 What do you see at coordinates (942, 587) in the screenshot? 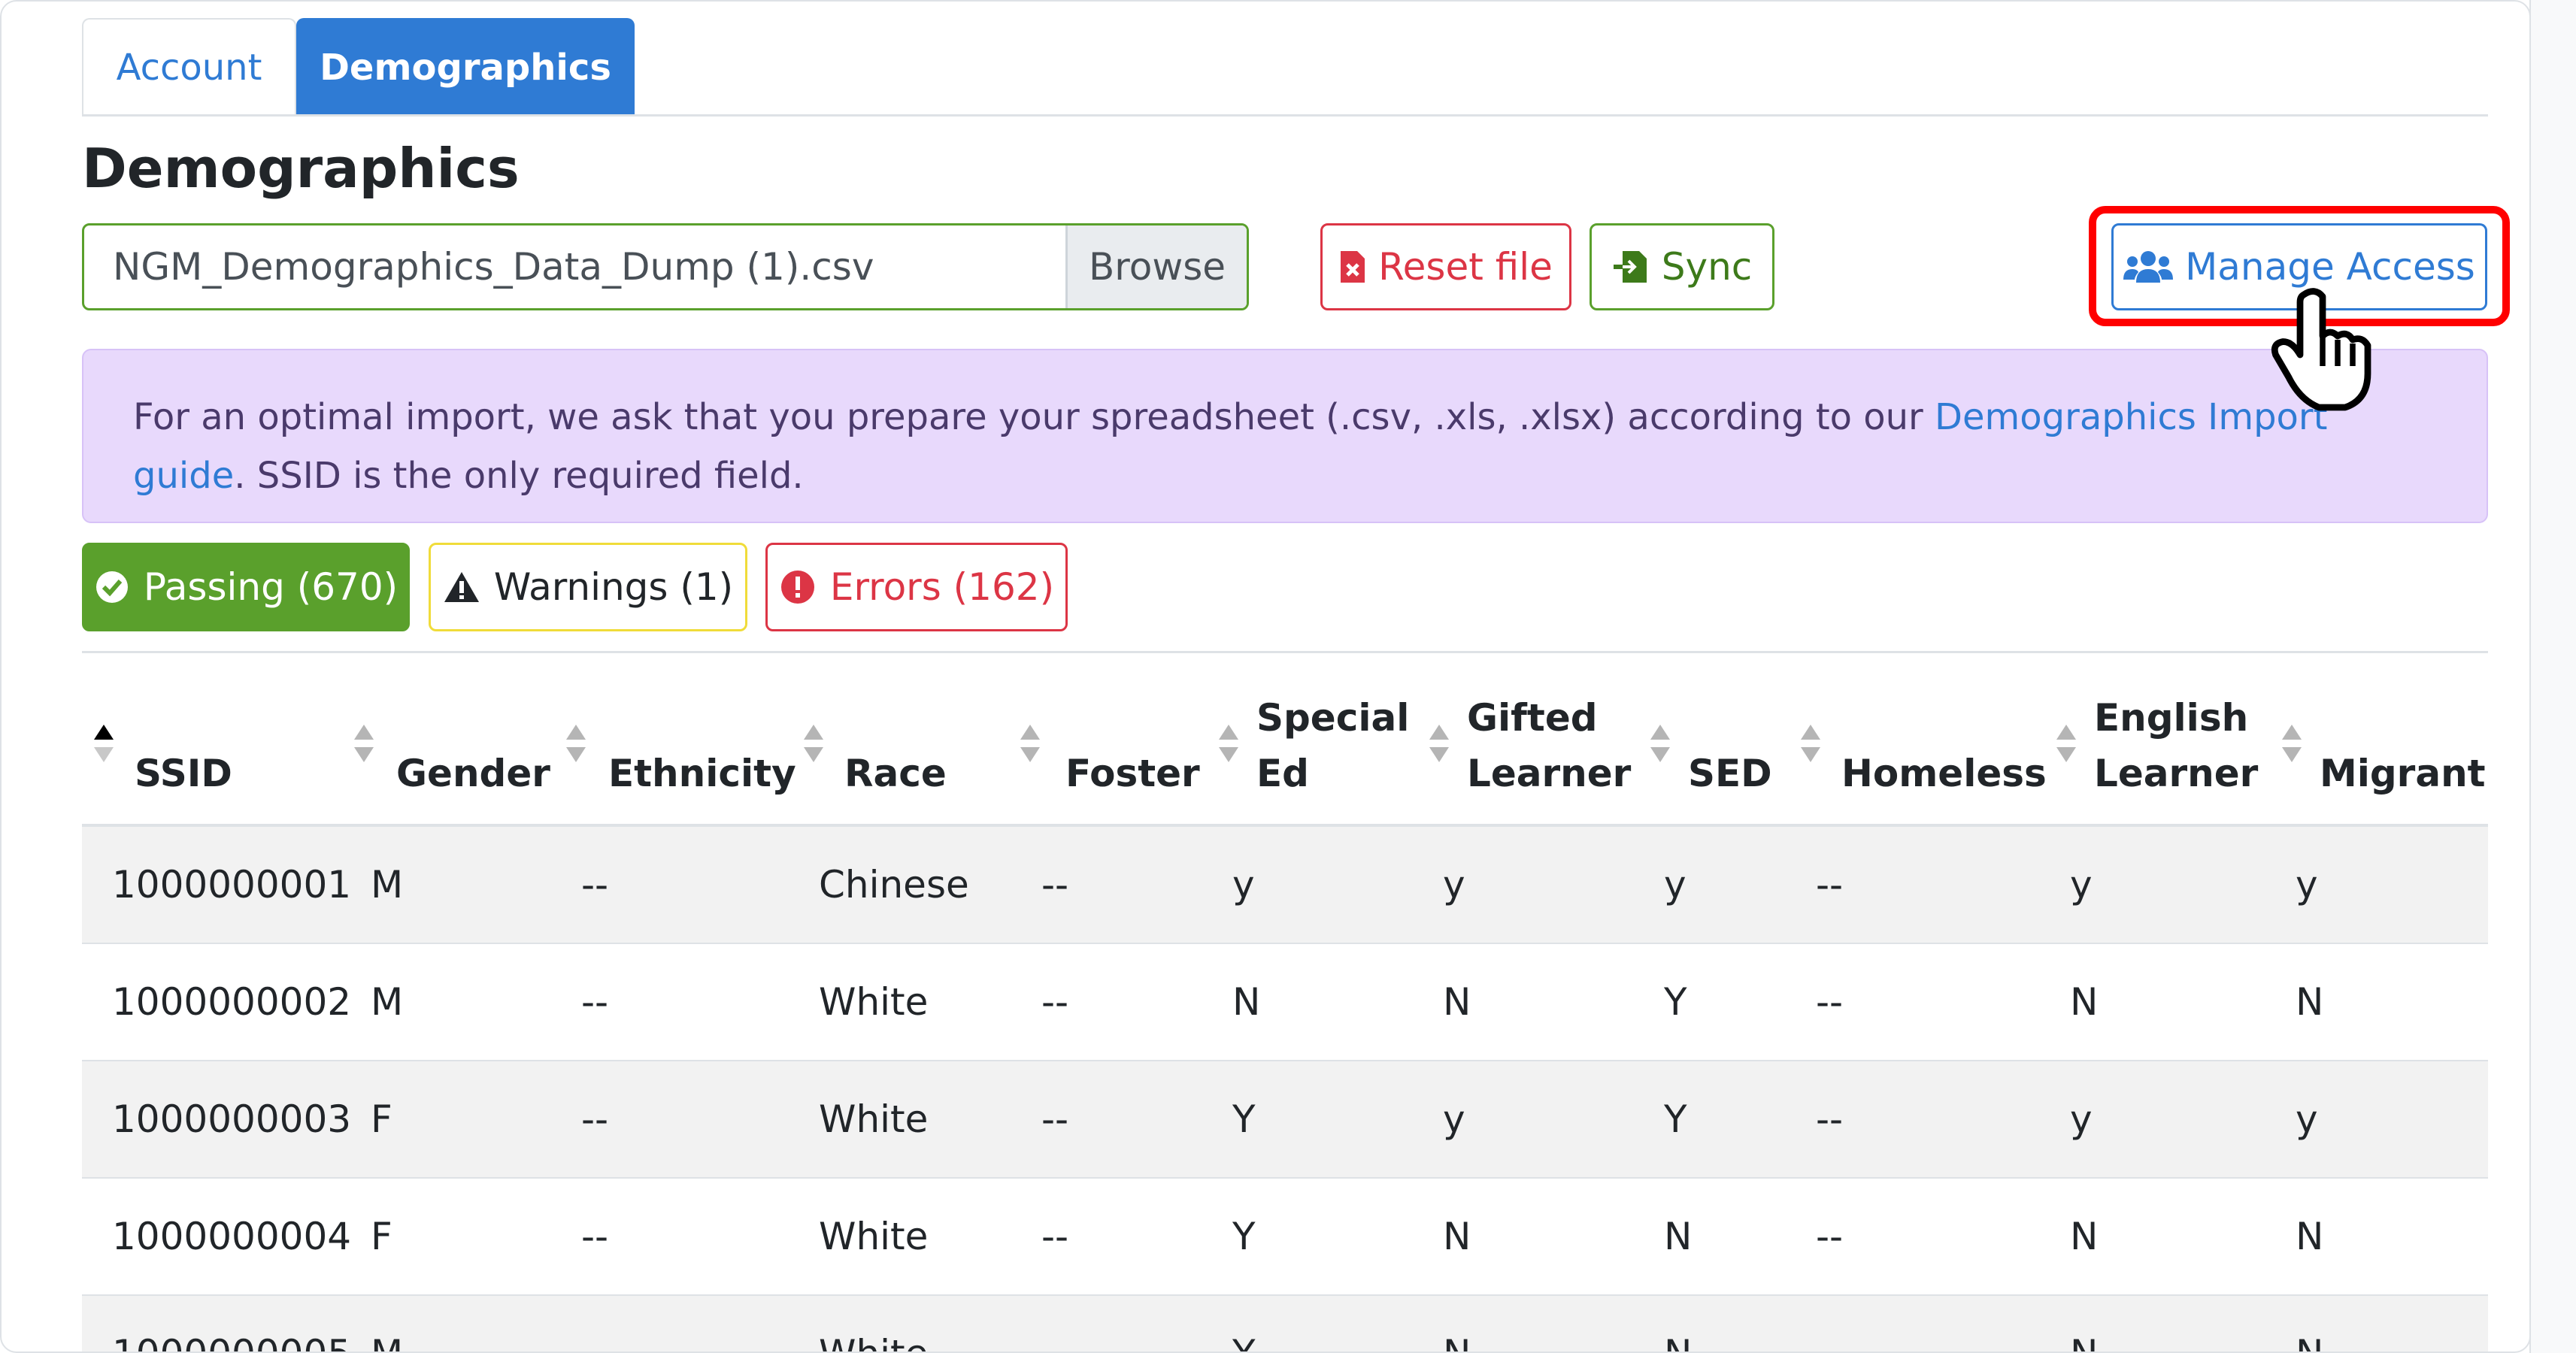
I see `errors-label: Errors (162)` at bounding box center [942, 587].